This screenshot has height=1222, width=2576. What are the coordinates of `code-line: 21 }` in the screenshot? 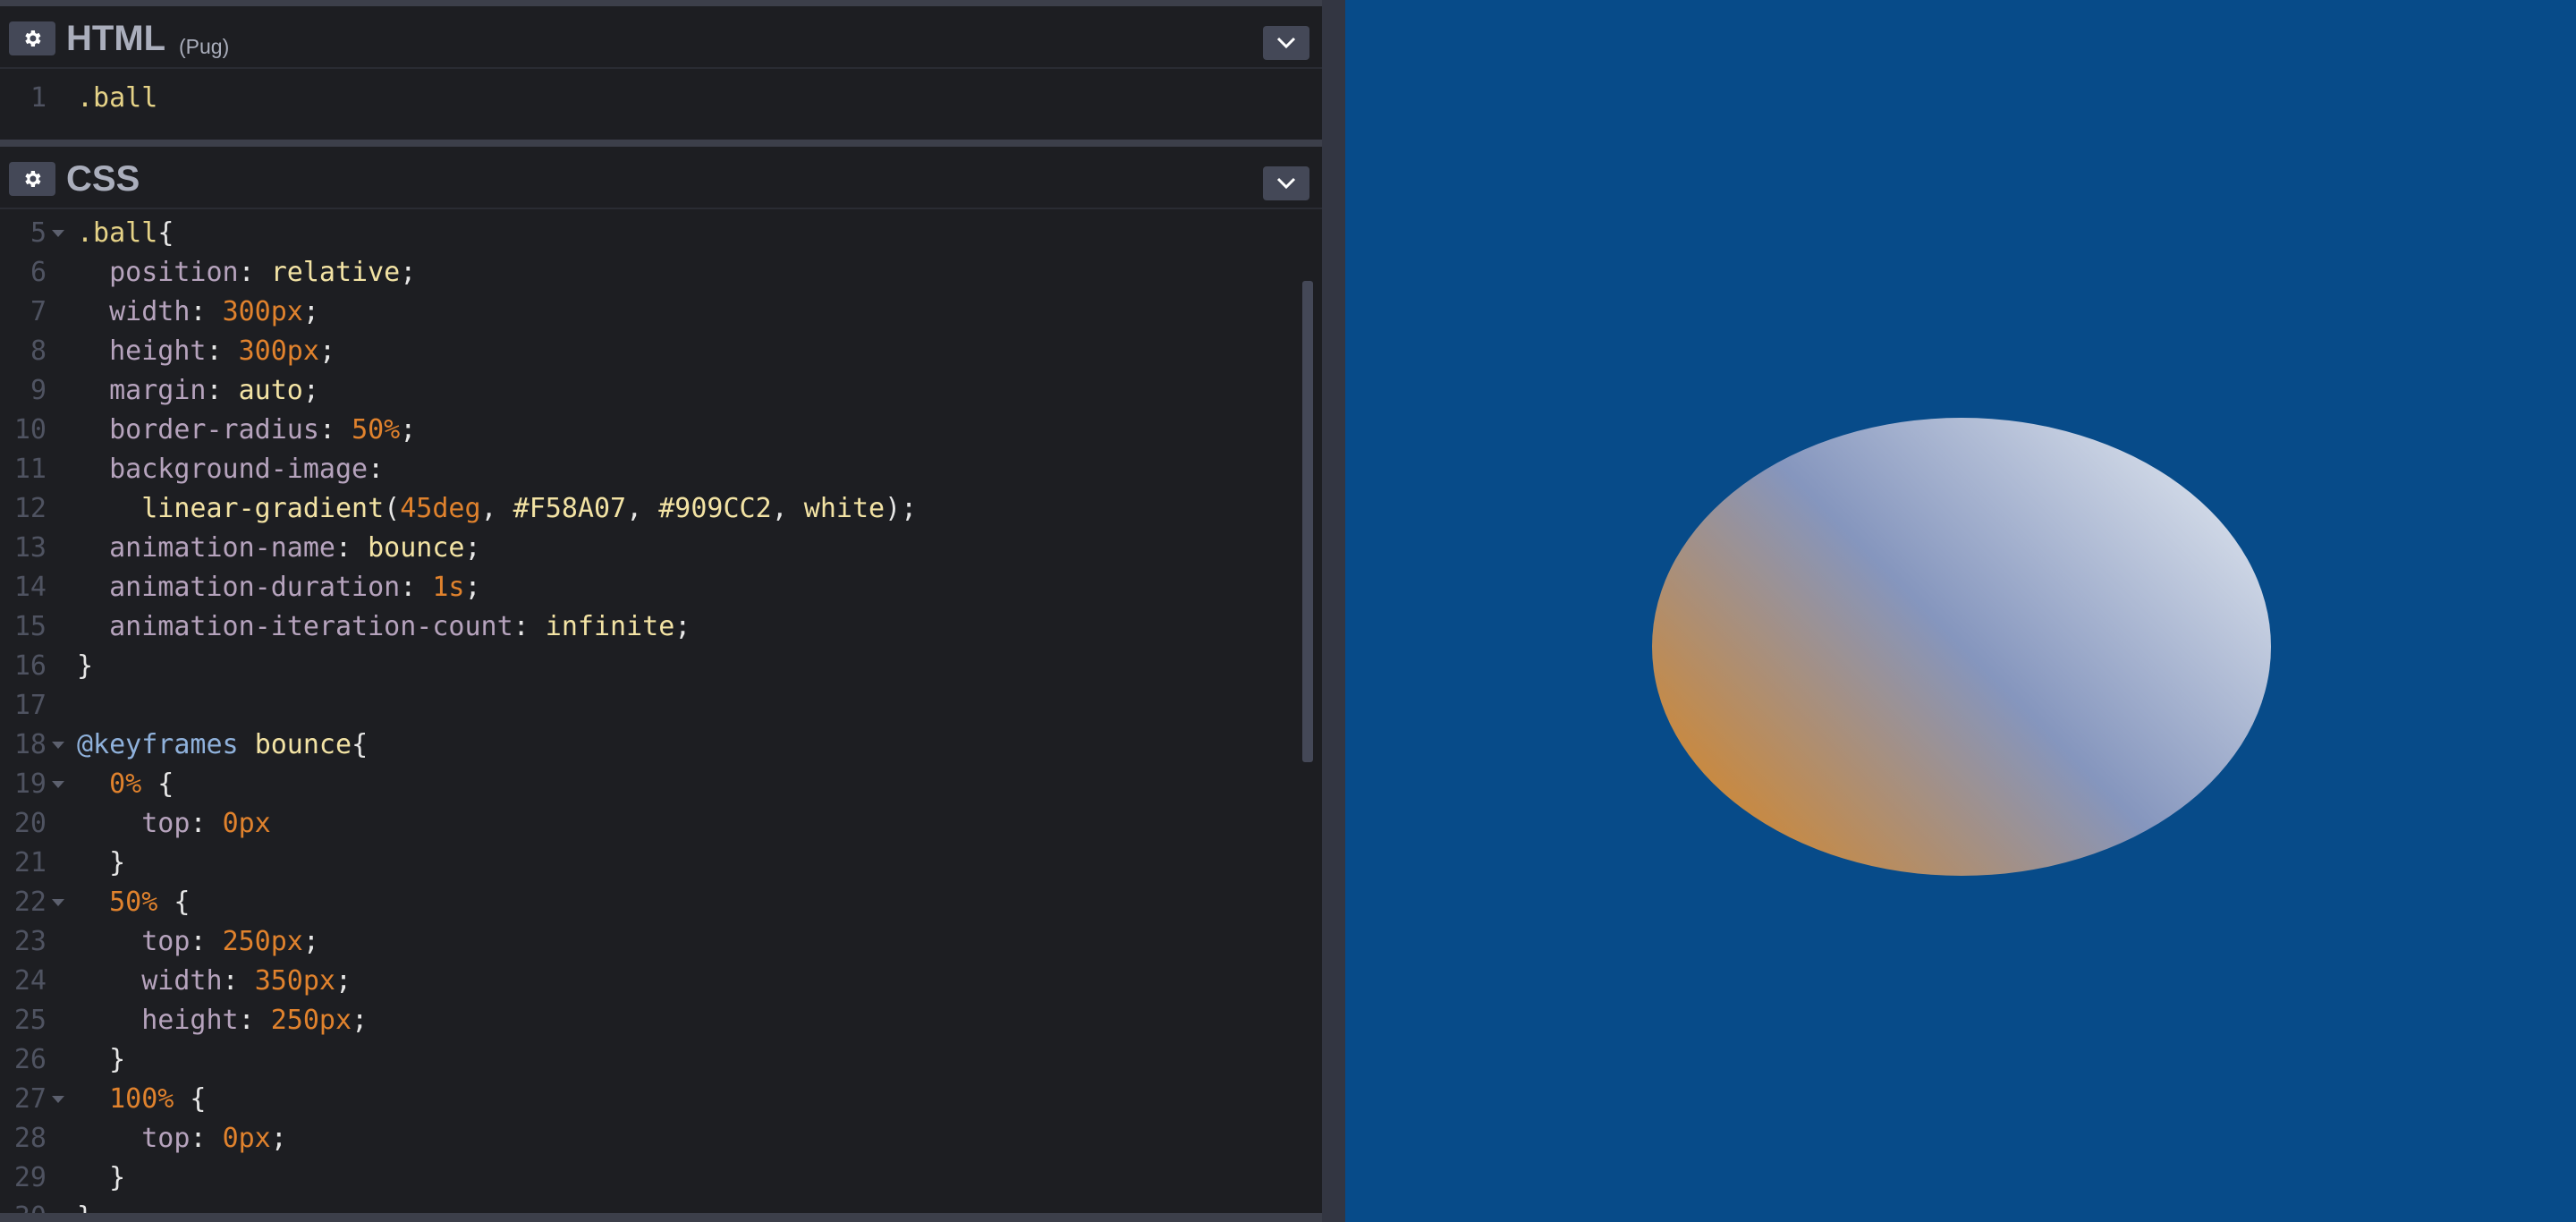 It's located at (644, 863).